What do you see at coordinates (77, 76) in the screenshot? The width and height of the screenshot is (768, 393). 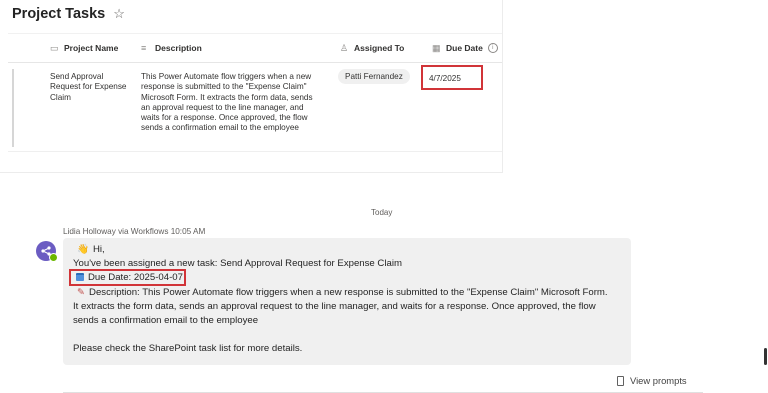 I see `cell-text-line: Send Approval` at bounding box center [77, 76].